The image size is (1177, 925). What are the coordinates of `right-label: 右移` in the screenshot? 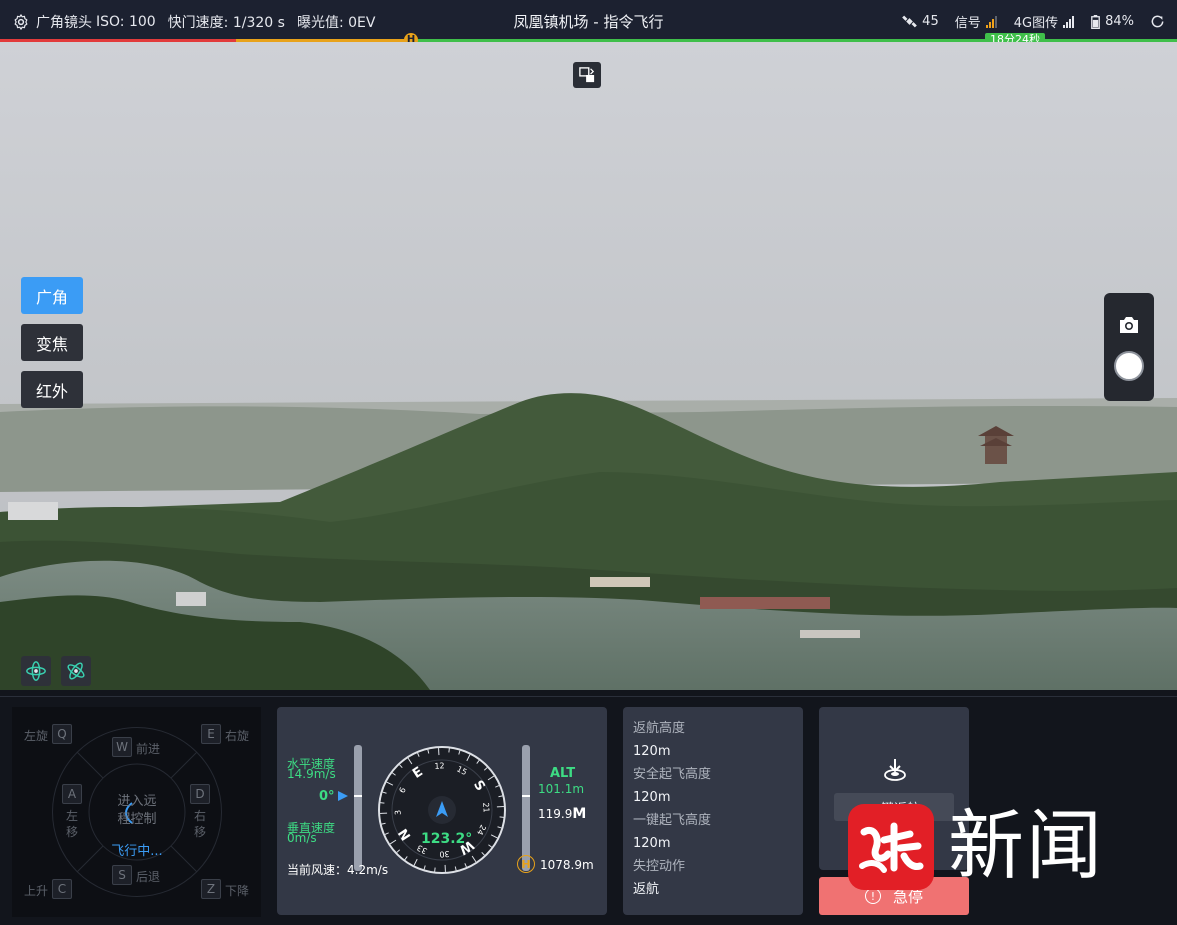 It's located at (200, 824).